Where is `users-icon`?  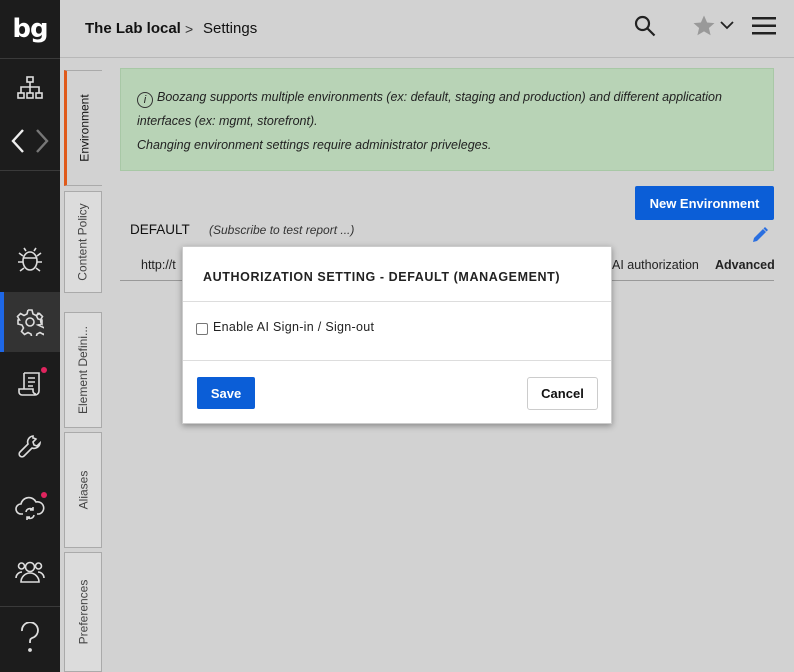 users-icon is located at coordinates (30, 571).